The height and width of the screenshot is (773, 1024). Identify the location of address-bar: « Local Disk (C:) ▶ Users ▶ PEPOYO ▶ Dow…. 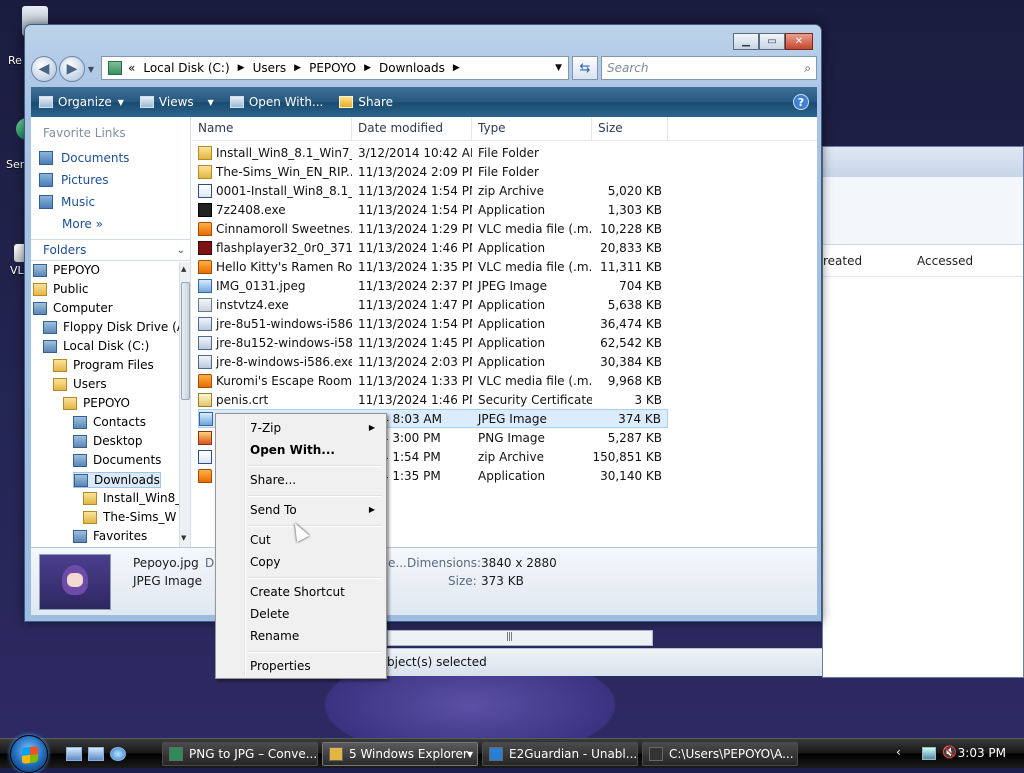
(335, 68).